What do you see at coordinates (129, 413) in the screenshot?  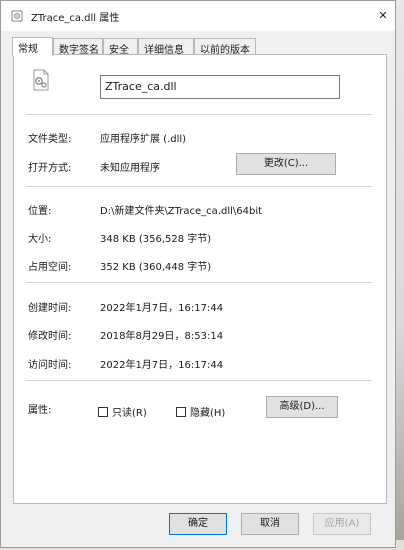 I see `readonly-checkbox-label: 只读(R)` at bounding box center [129, 413].